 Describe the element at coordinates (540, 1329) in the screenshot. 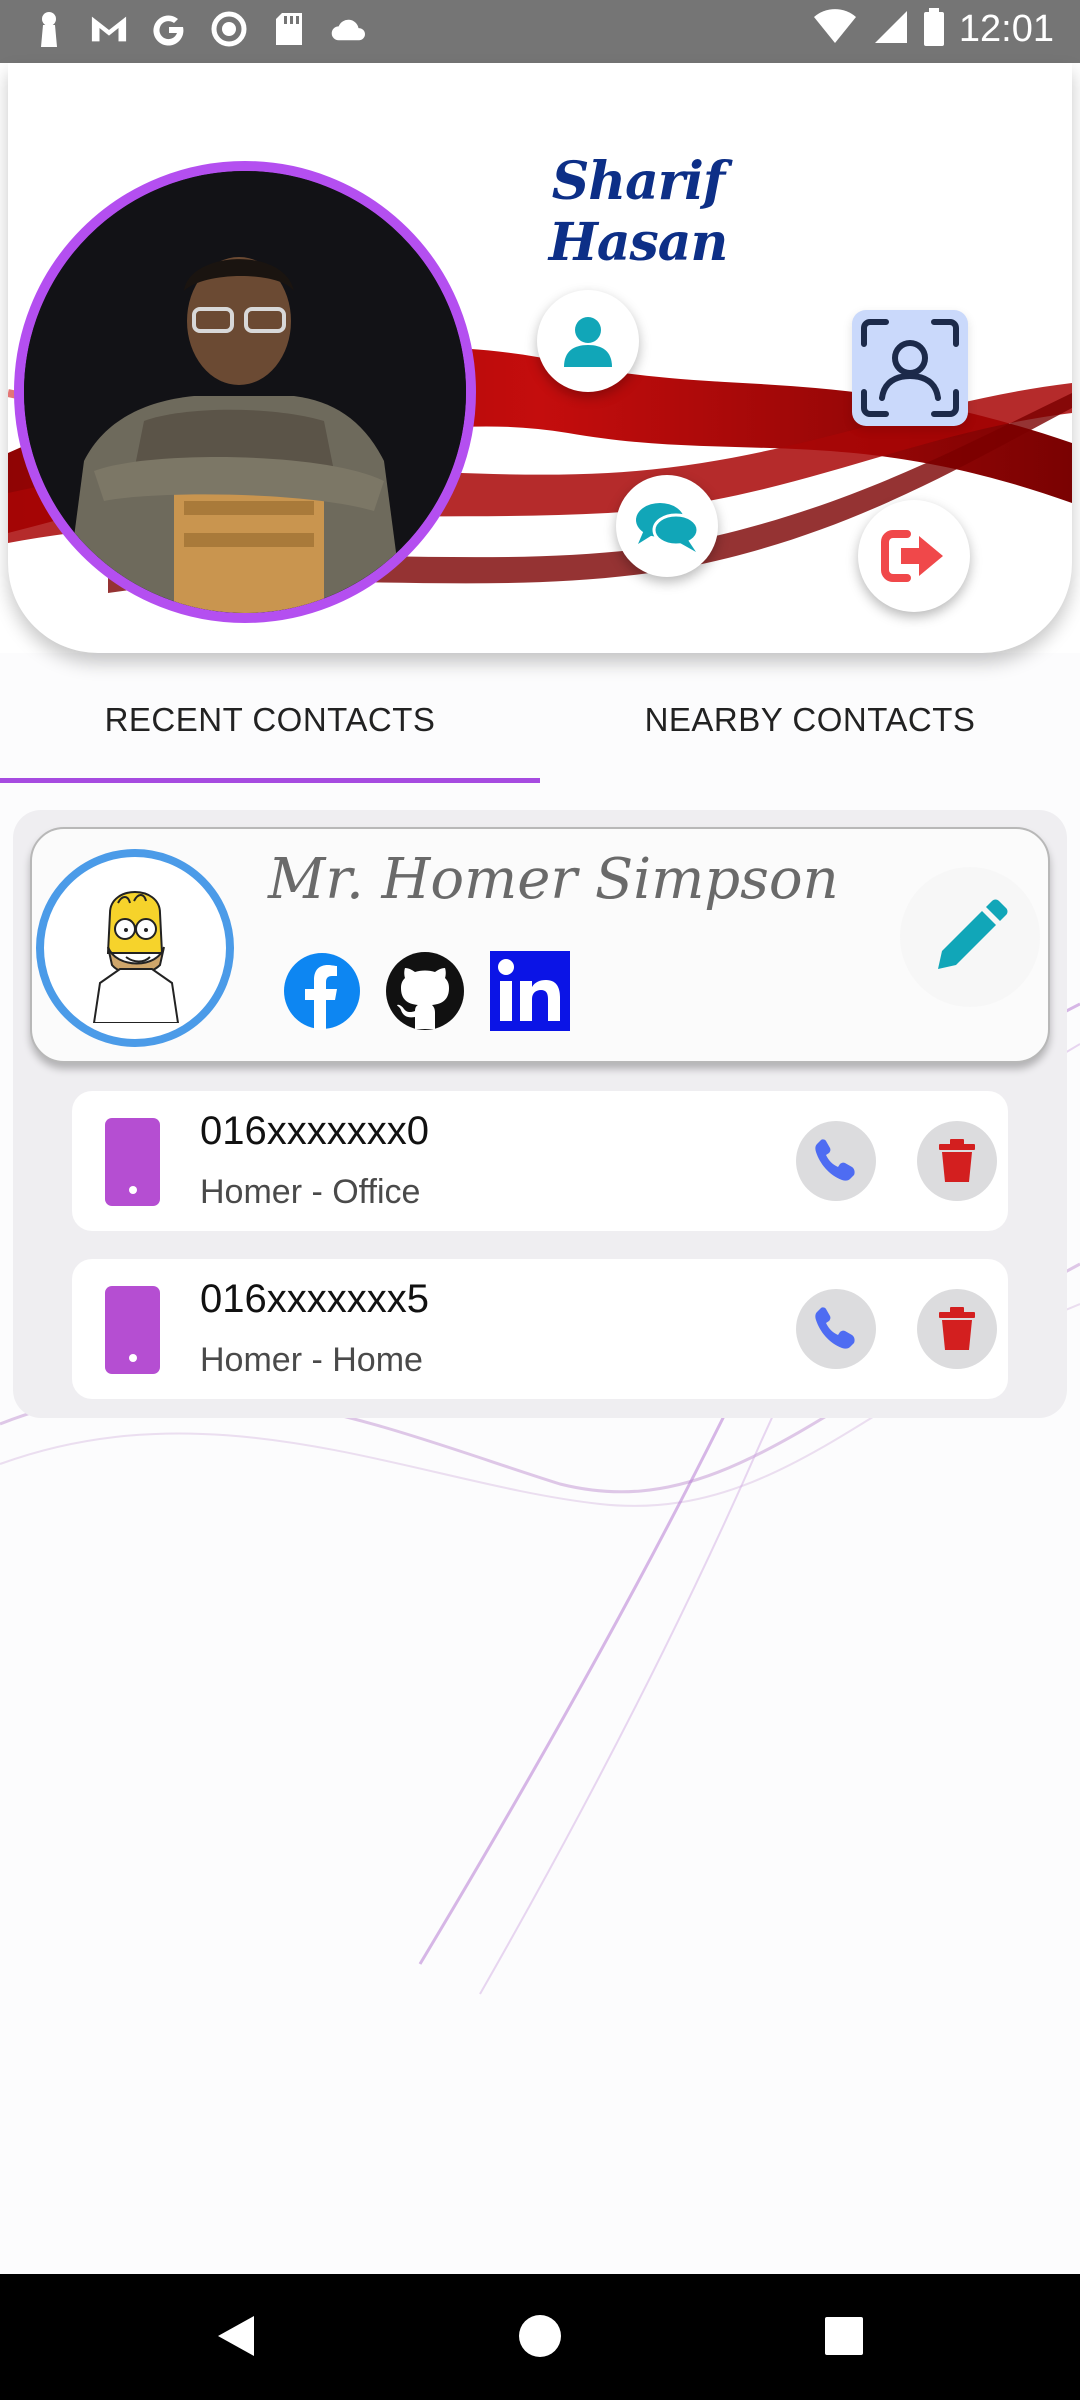

I see `phone-row: 016xxxxxxx5 Homer - Home` at that location.